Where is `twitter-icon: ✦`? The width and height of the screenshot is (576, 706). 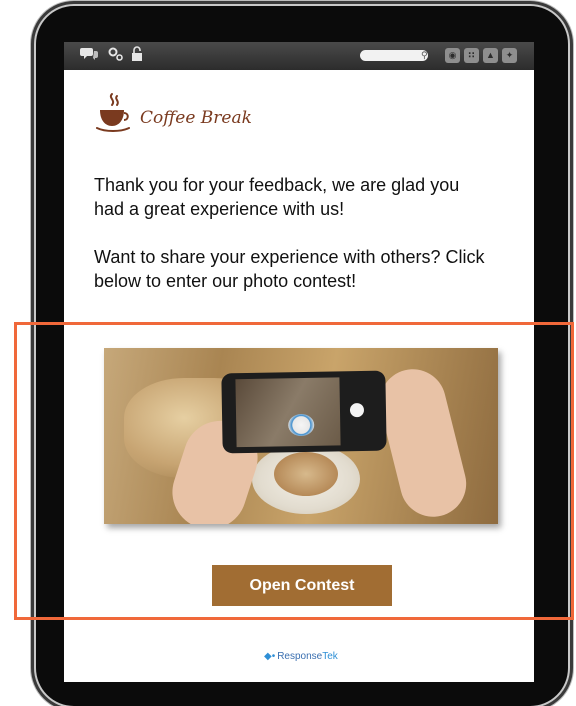
twitter-icon: ✦ is located at coordinates (509, 55).